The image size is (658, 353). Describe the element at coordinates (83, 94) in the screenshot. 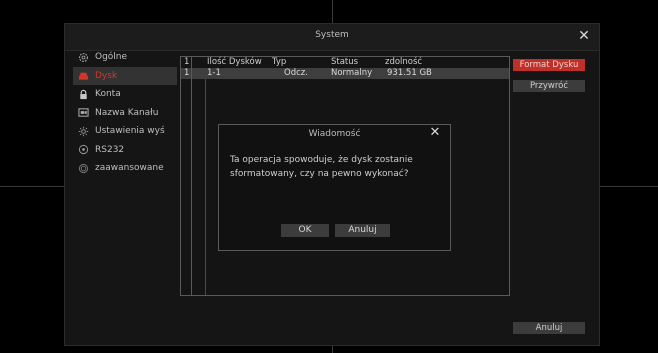

I see `lock-icon` at that location.